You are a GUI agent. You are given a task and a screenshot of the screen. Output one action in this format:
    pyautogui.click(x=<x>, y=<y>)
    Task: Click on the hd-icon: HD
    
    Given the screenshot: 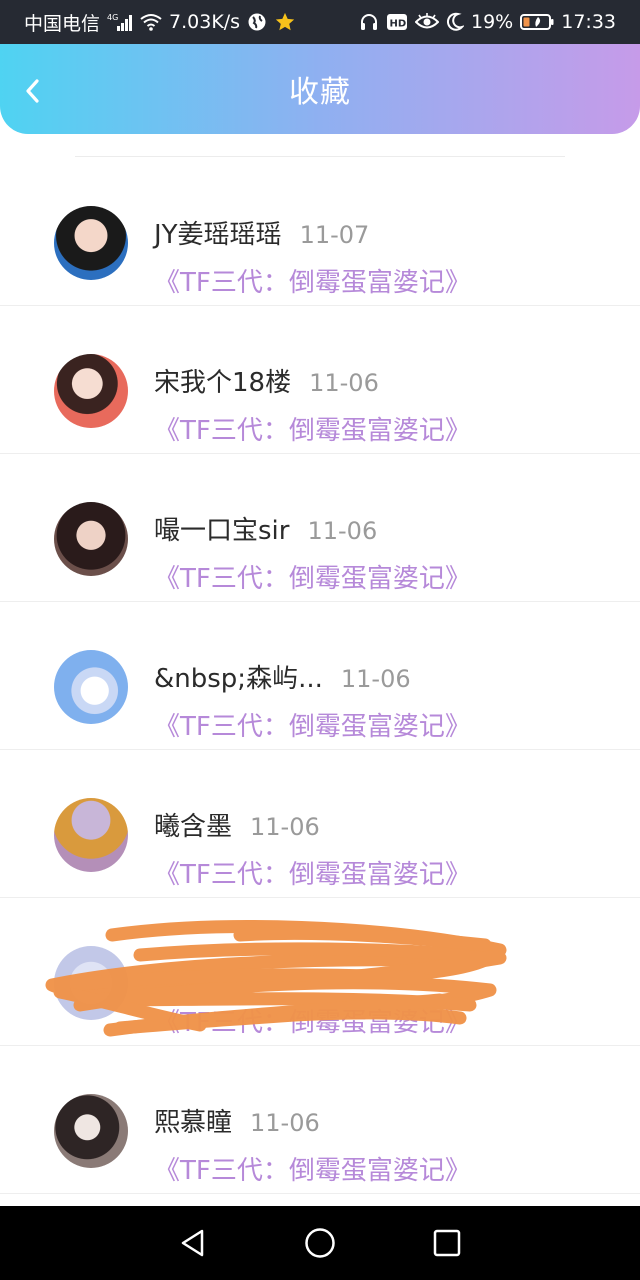 What is the action you would take?
    pyautogui.click(x=397, y=22)
    